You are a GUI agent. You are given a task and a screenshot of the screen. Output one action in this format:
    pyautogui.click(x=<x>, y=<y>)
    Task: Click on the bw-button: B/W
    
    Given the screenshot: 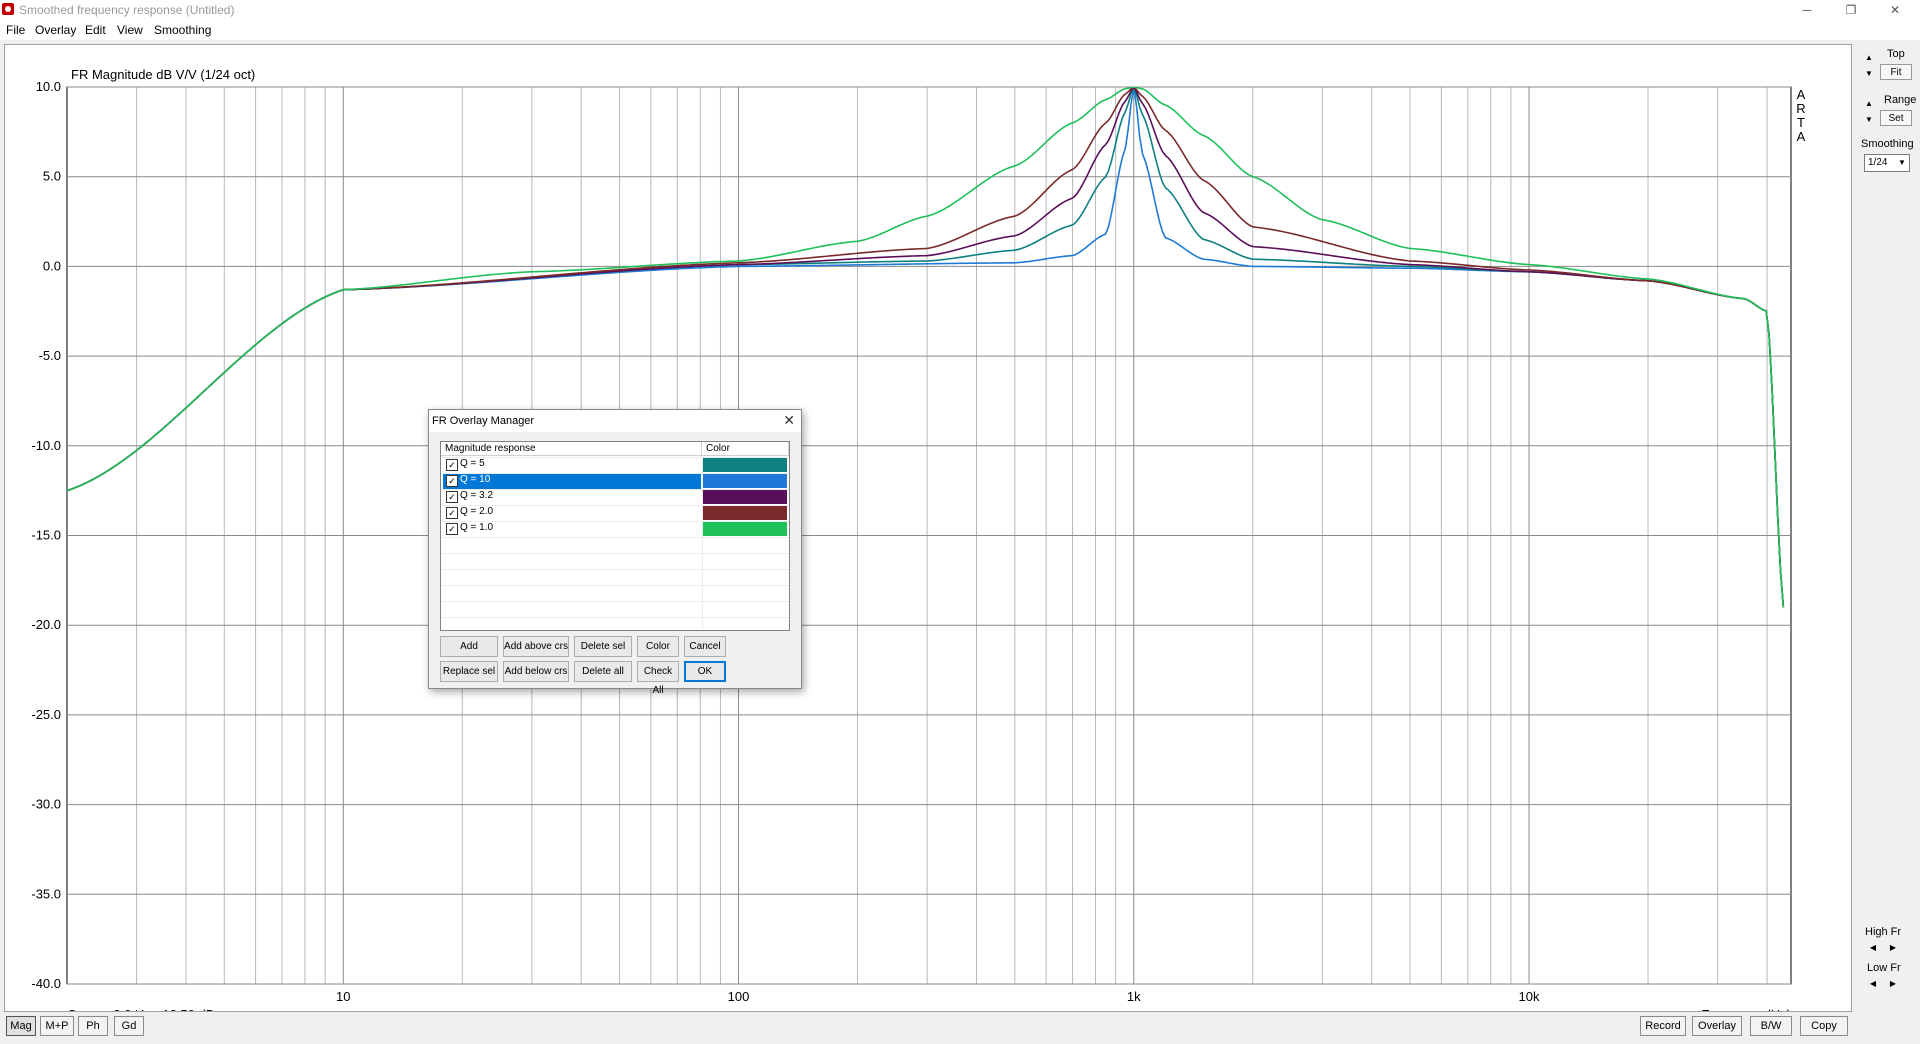 What is the action you would take?
    pyautogui.click(x=1771, y=1026)
    